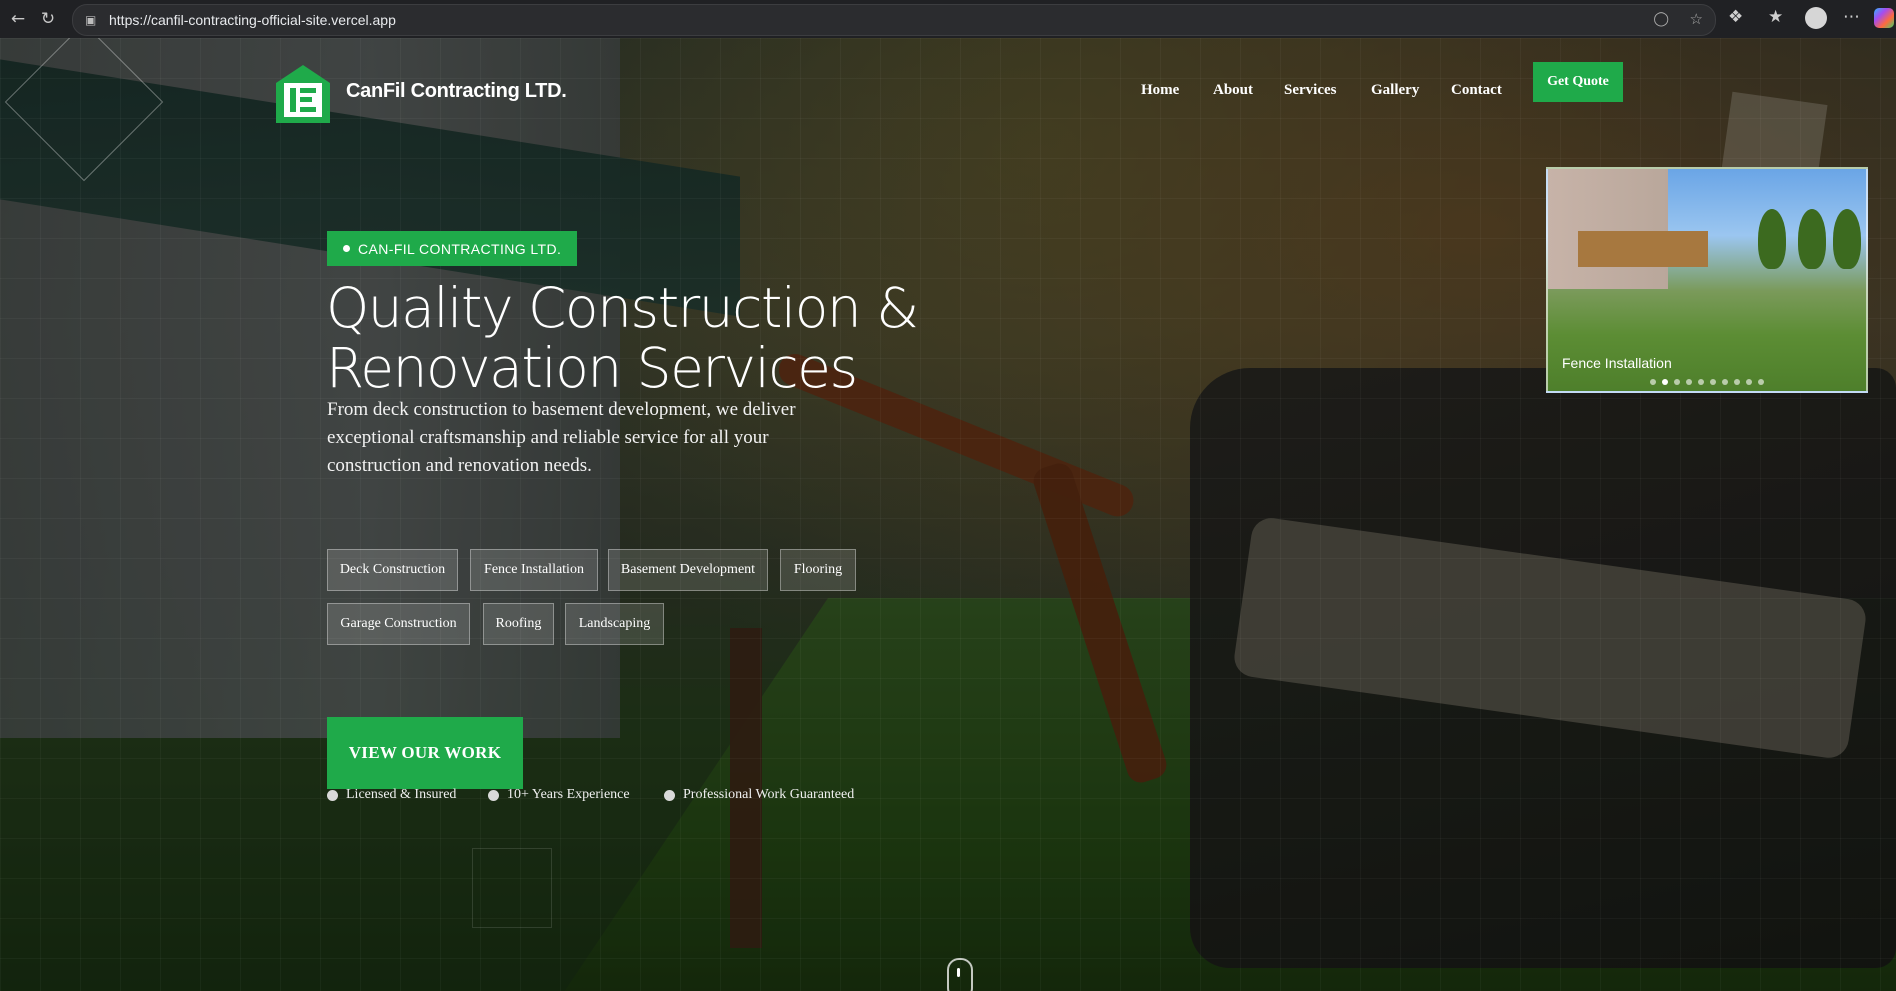 The height and width of the screenshot is (991, 1896). Describe the element at coordinates (392, 570) in the screenshot. I see `service-pill-deck-construction: Deck Construction` at that location.